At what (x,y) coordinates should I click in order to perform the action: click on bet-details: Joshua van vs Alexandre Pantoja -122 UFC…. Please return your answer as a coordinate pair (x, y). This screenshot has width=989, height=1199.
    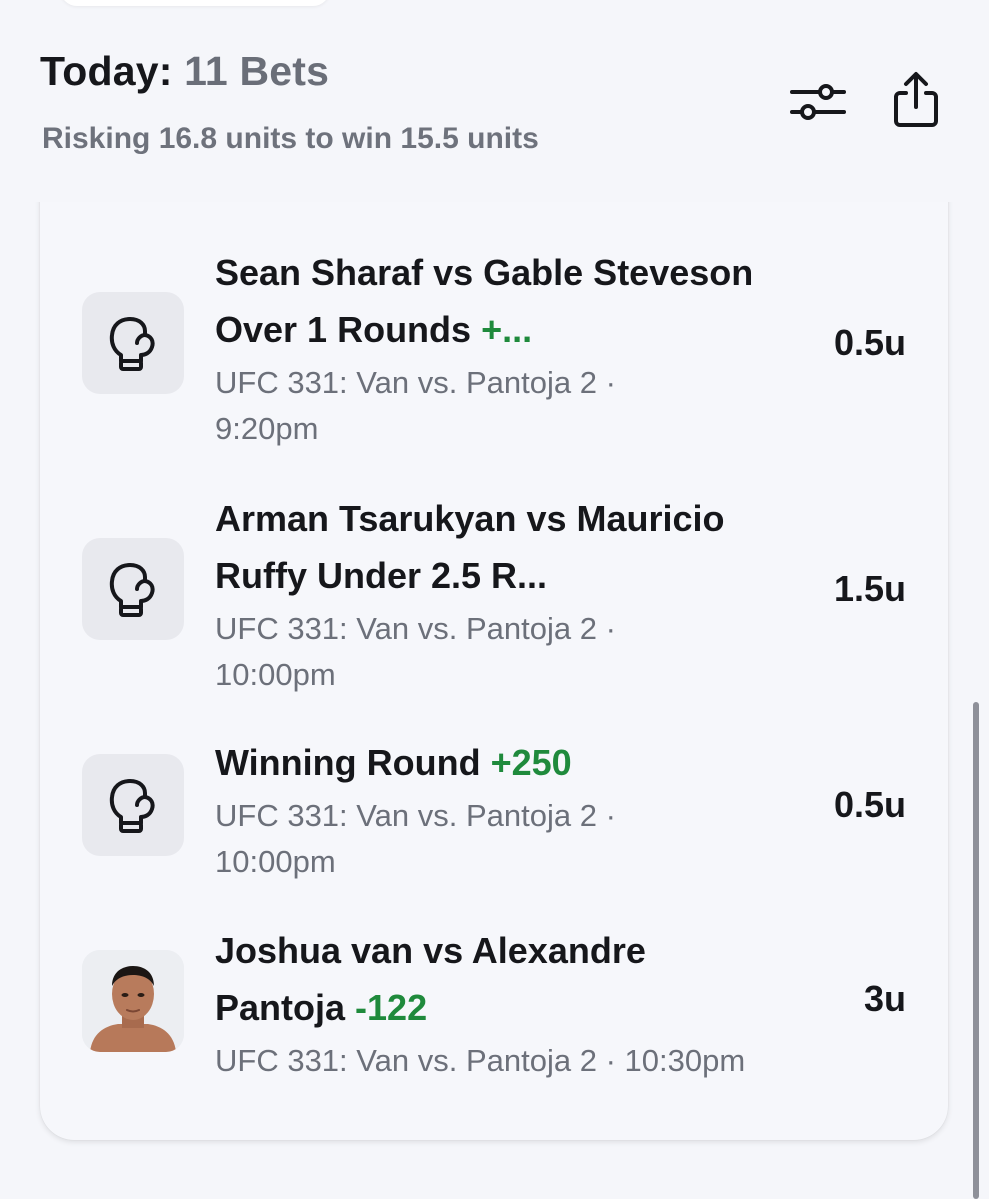
    Looking at the image, I should click on (535, 1003).